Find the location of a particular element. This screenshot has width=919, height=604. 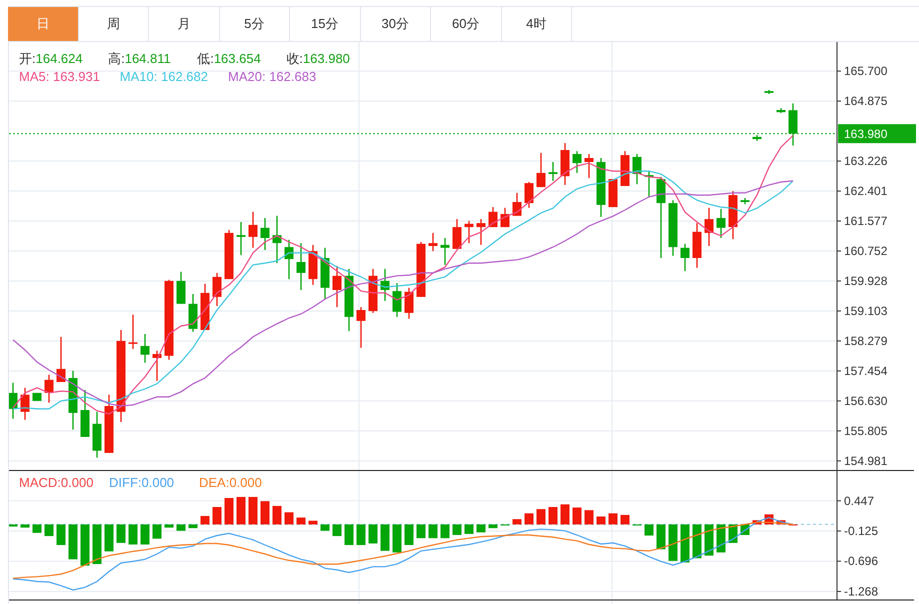

axis-label: 155.805 is located at coordinates (866, 431).